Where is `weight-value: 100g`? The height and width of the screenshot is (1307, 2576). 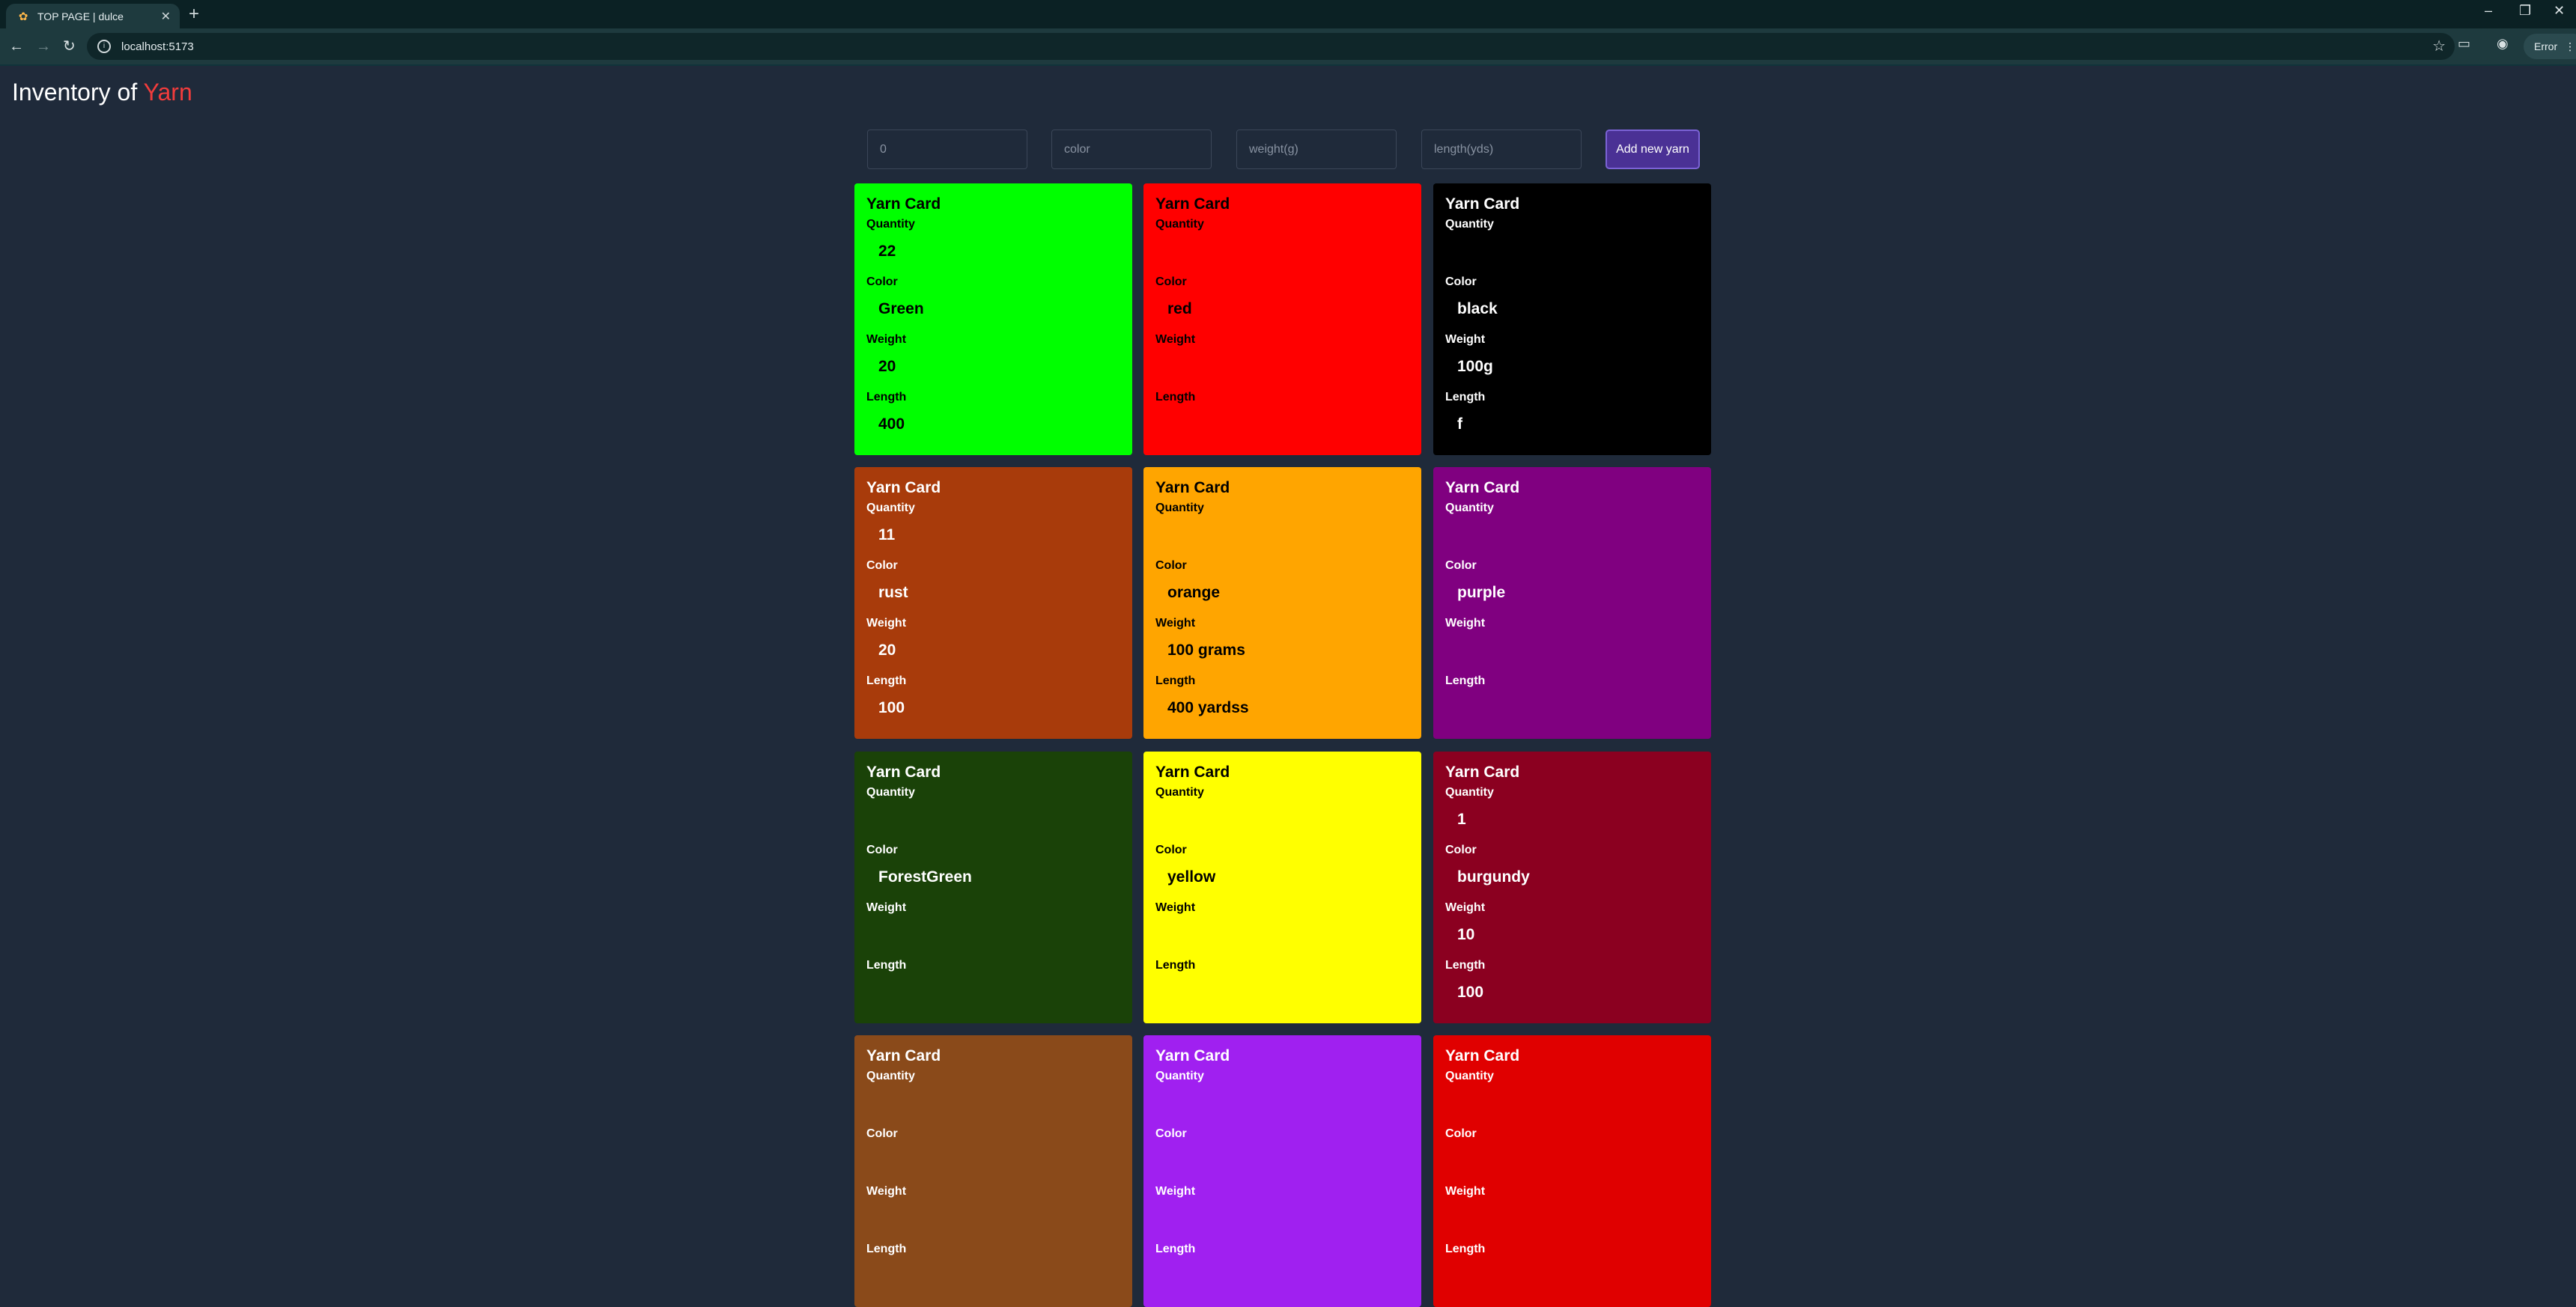 weight-value: 100g is located at coordinates (1475, 366).